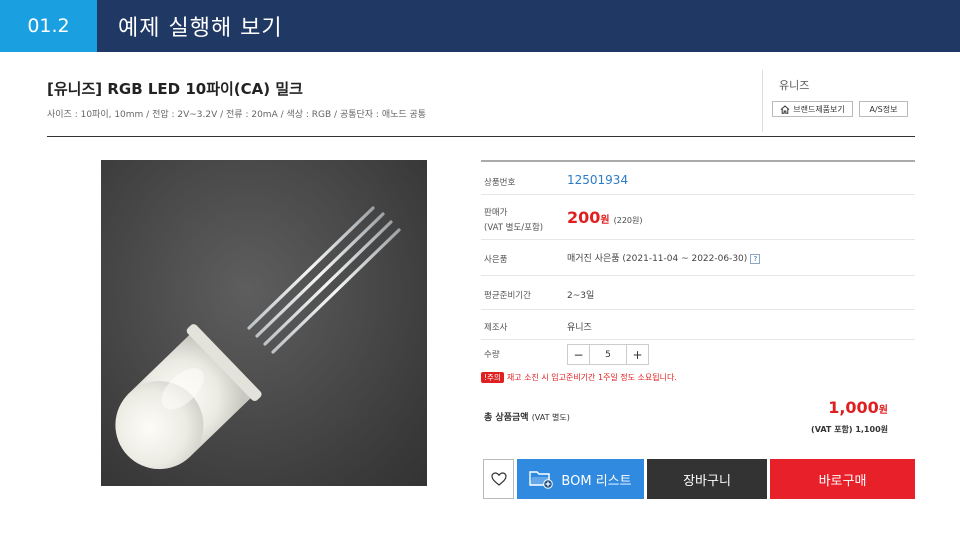 The width and height of the screenshot is (960, 540). What do you see at coordinates (496, 260) in the screenshot?
I see `gift-label: 사은품` at bounding box center [496, 260].